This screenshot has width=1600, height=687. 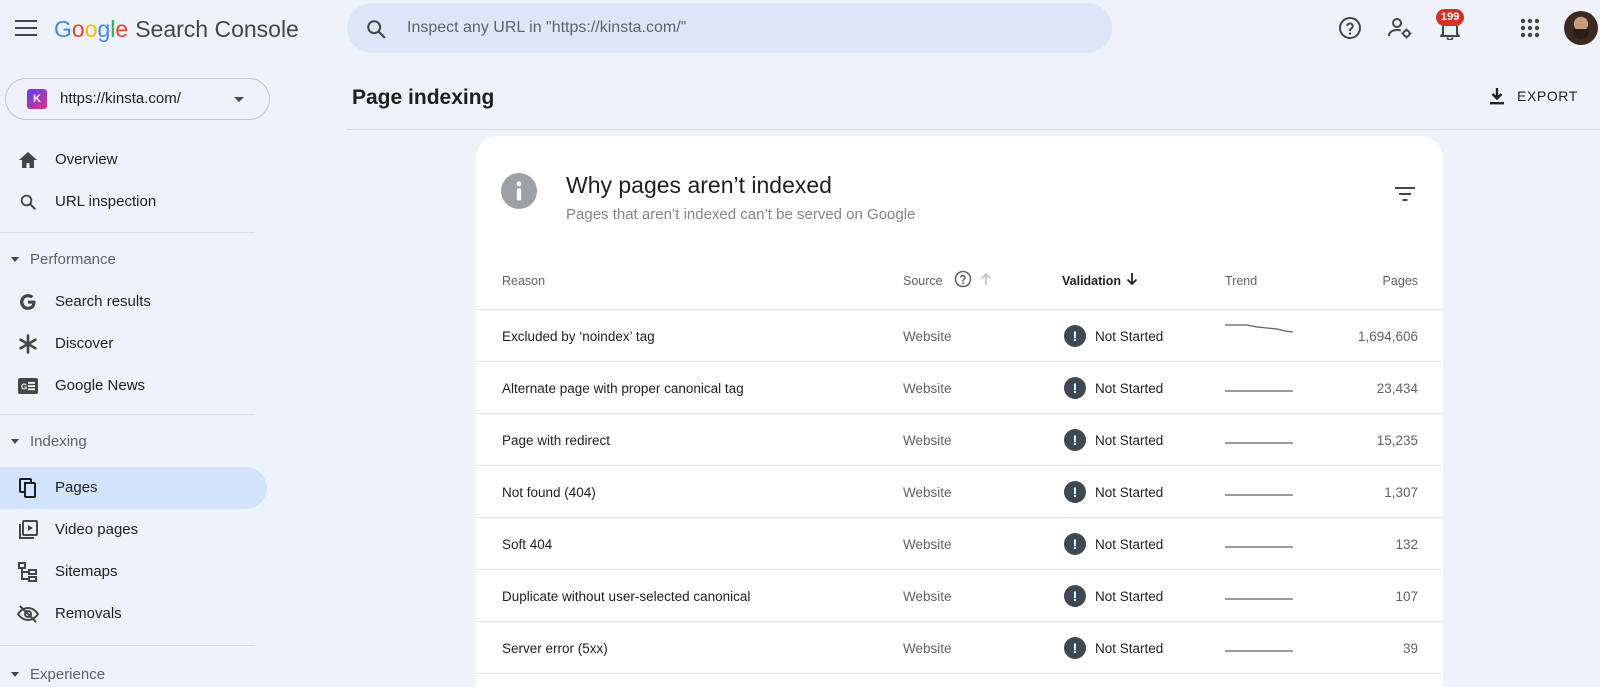 I want to click on row-pages-count: 107, so click(x=1406, y=596).